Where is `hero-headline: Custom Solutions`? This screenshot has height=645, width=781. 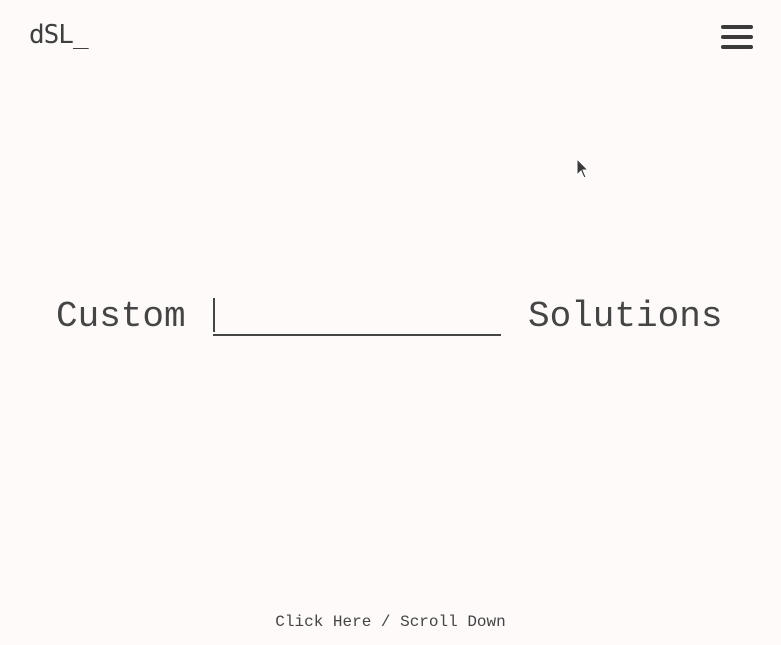
hero-headline: Custom Solutions is located at coordinates (390, 318).